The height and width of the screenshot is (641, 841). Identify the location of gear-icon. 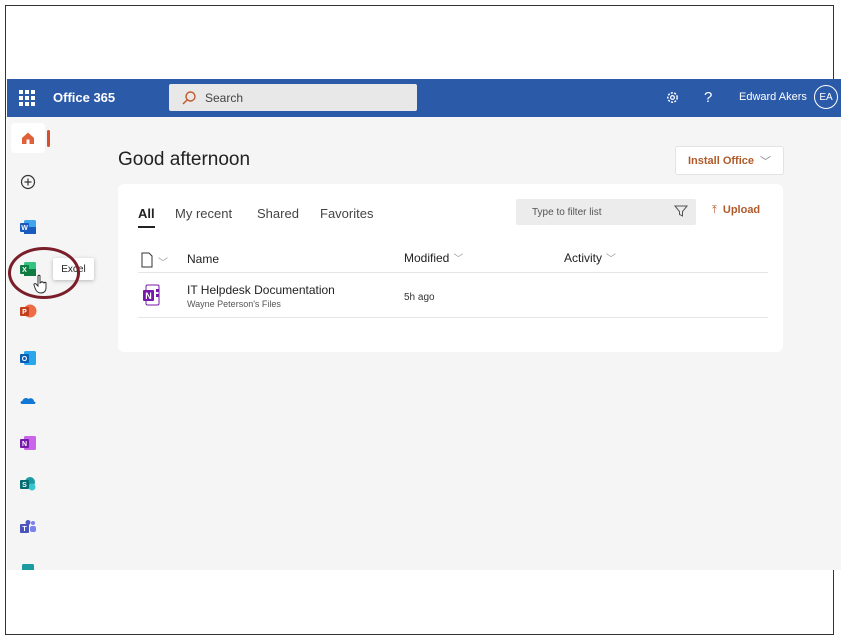
(672, 97).